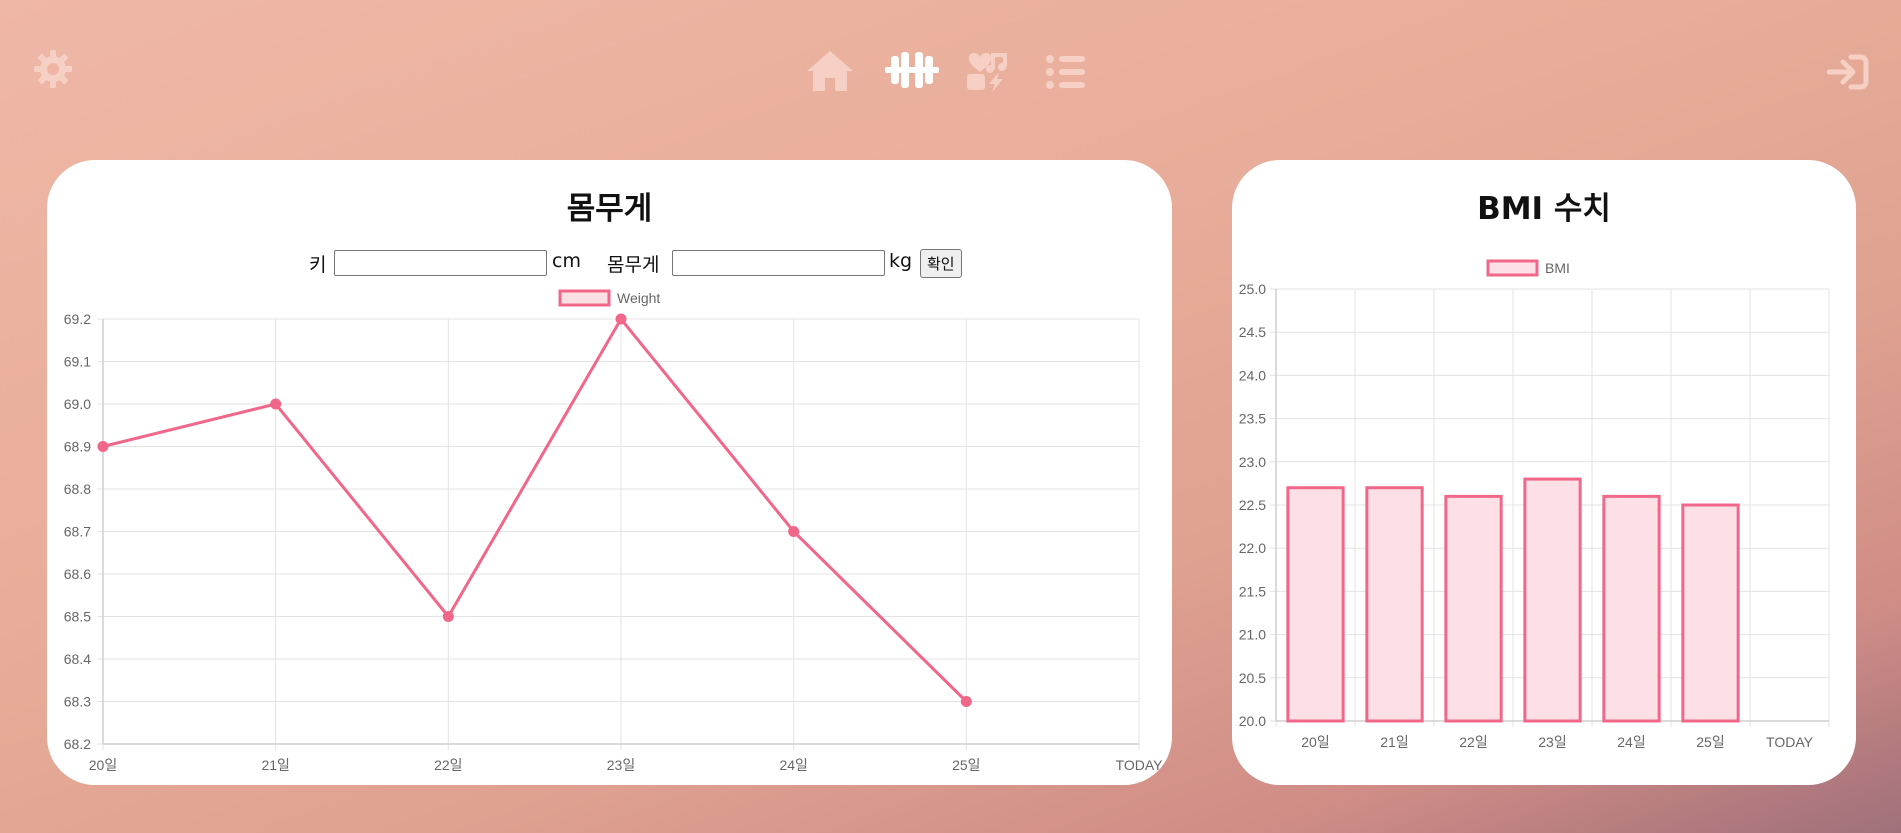  Describe the element at coordinates (1252, 548) in the screenshot. I see `y-tick-label: 22.0` at that location.